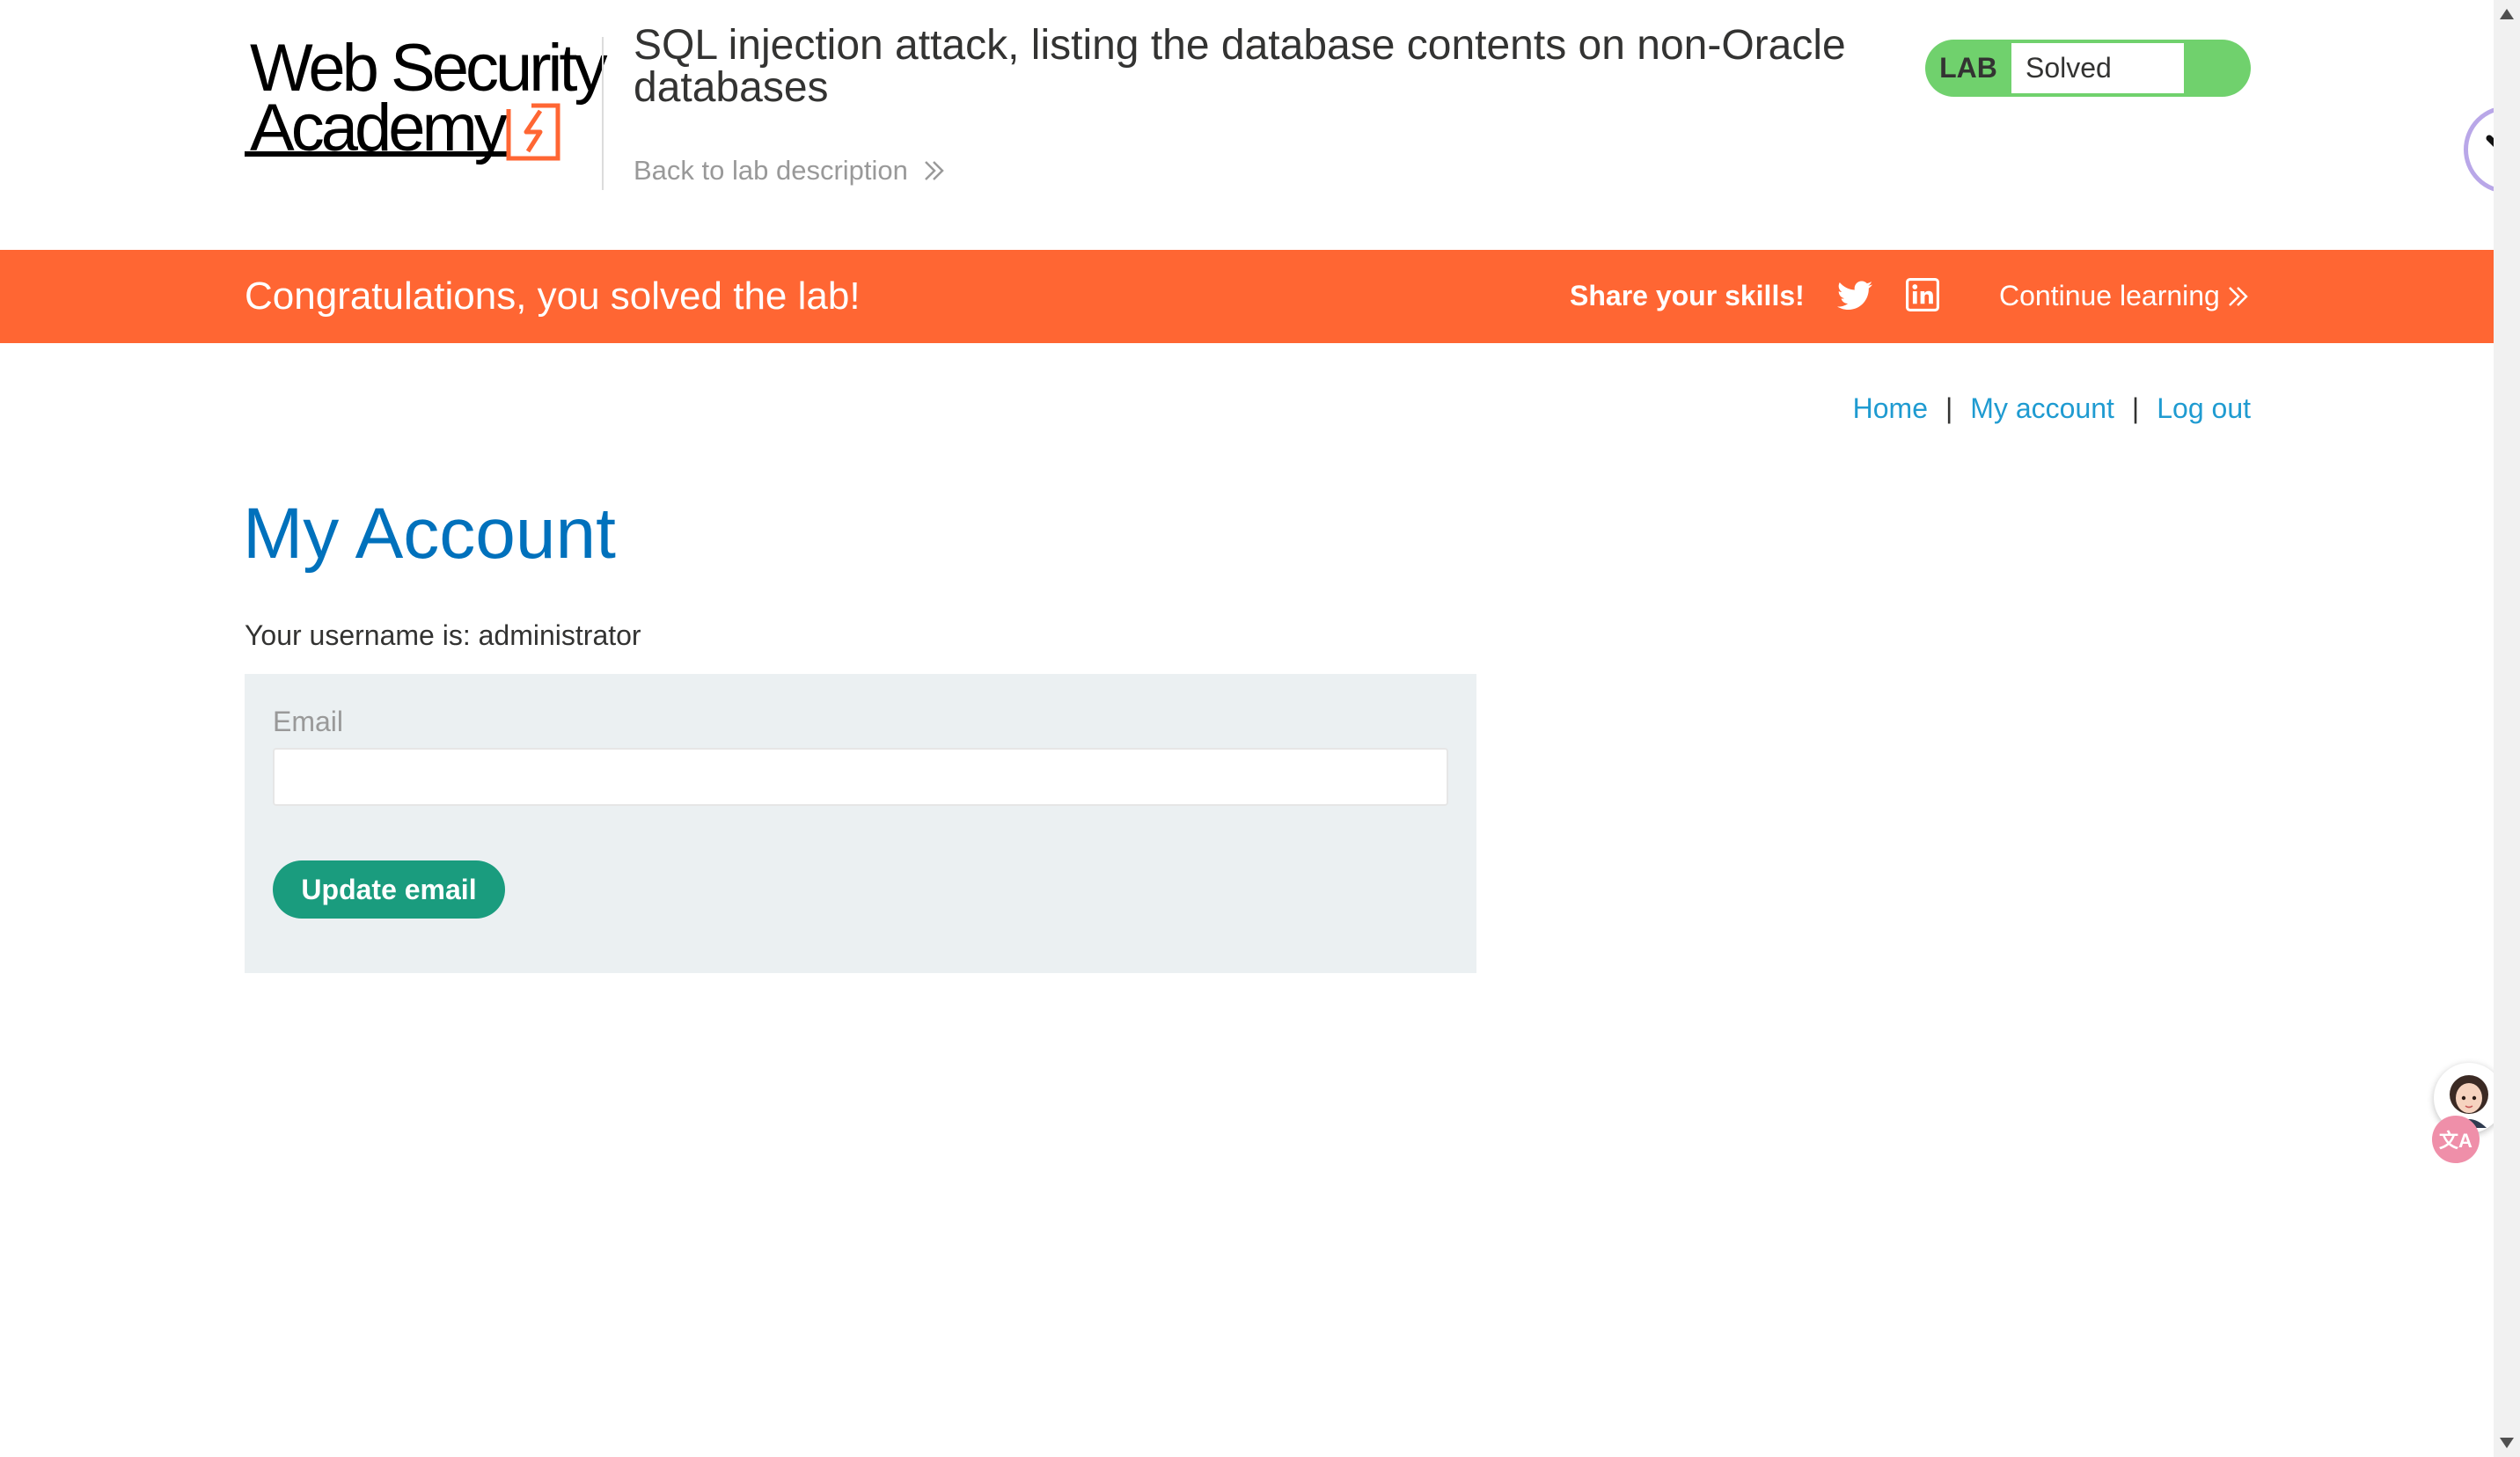 This screenshot has height=1457, width=2520. Describe the element at coordinates (426, 98) in the screenshot. I see `web-security-academy-logo: Web Security Academy` at that location.